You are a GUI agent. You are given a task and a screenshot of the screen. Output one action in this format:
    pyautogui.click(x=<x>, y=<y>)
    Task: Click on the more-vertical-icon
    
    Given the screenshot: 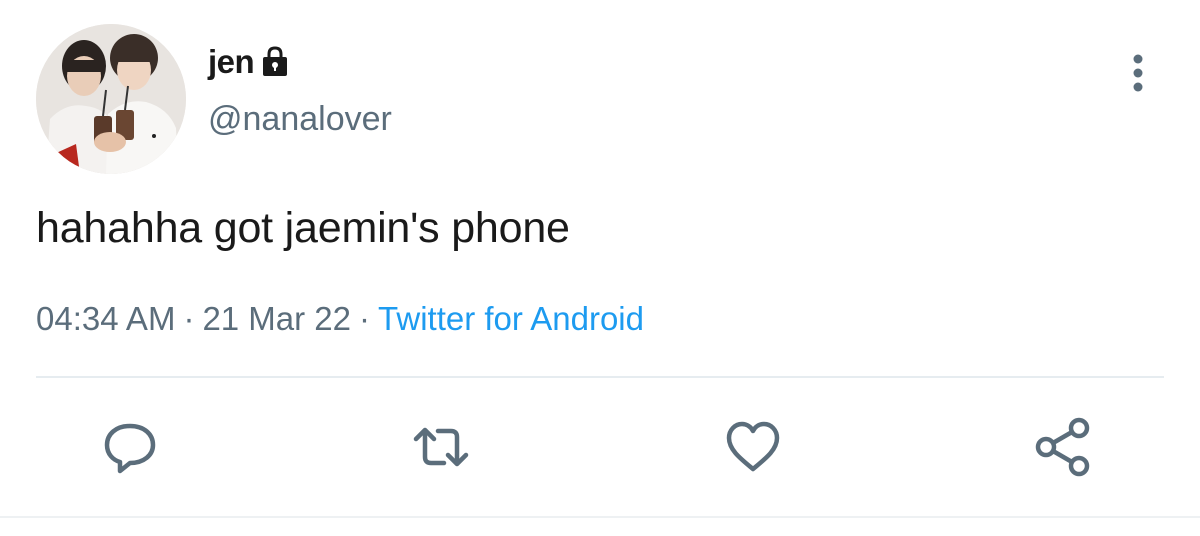 What is the action you would take?
    pyautogui.click(x=1138, y=73)
    